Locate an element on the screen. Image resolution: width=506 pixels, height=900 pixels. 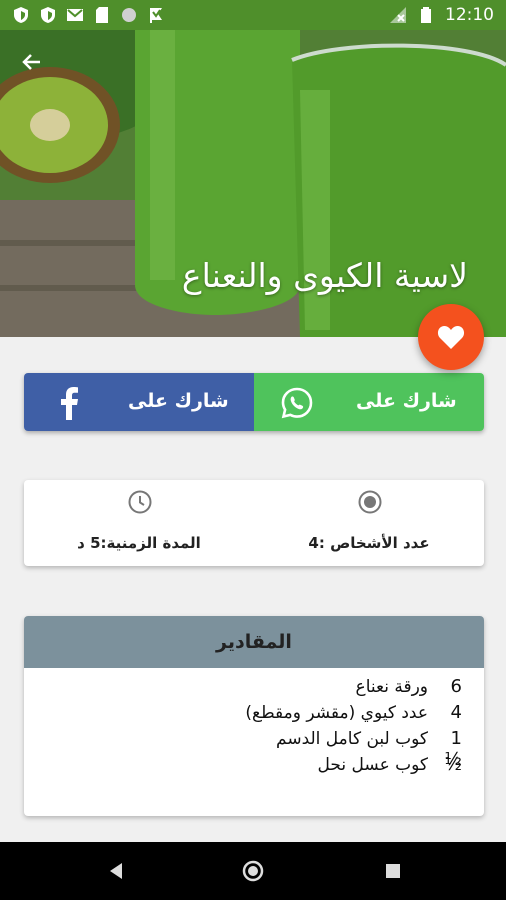
gmail-icon is located at coordinates (75, 15).